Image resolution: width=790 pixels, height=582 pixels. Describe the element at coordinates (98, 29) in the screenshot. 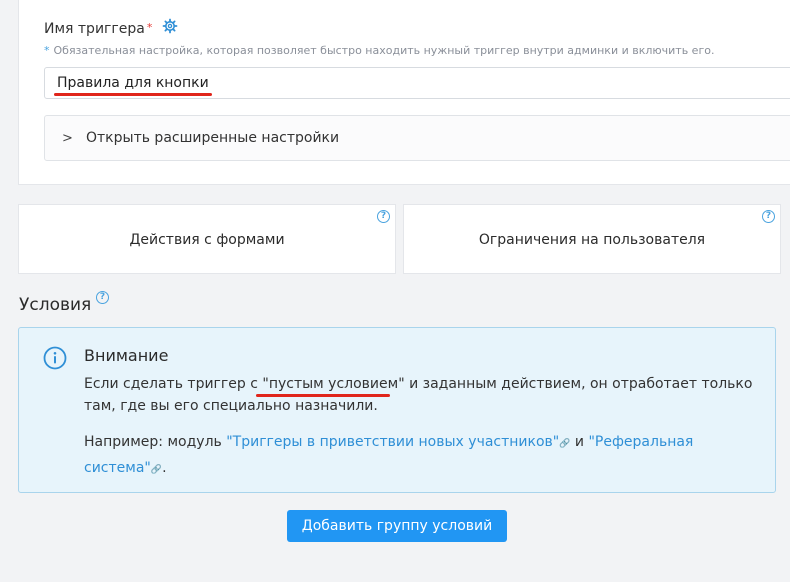

I see `trigger-name-label: Имя триггера *` at that location.